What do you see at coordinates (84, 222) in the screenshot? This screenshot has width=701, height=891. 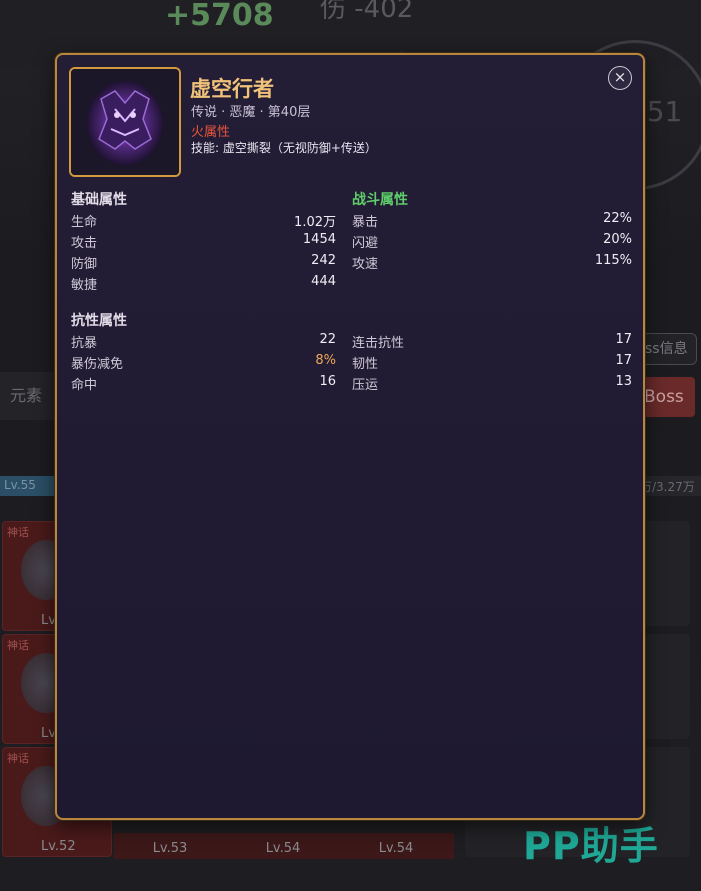 I see `stat-label: 生命` at bounding box center [84, 222].